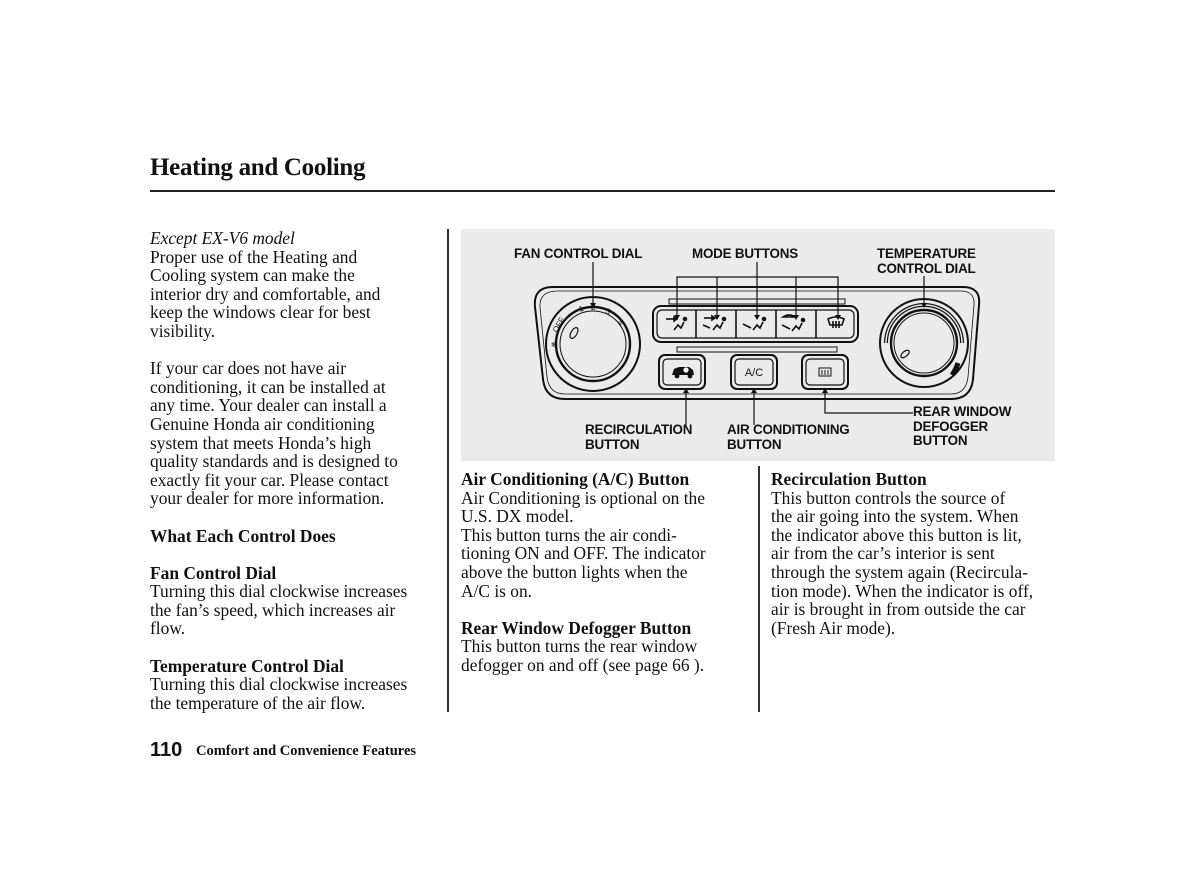  I want to click on label-rear-window-defogger-button: REAR WINDOW DEFOGGER BUTTON, so click(962, 426).